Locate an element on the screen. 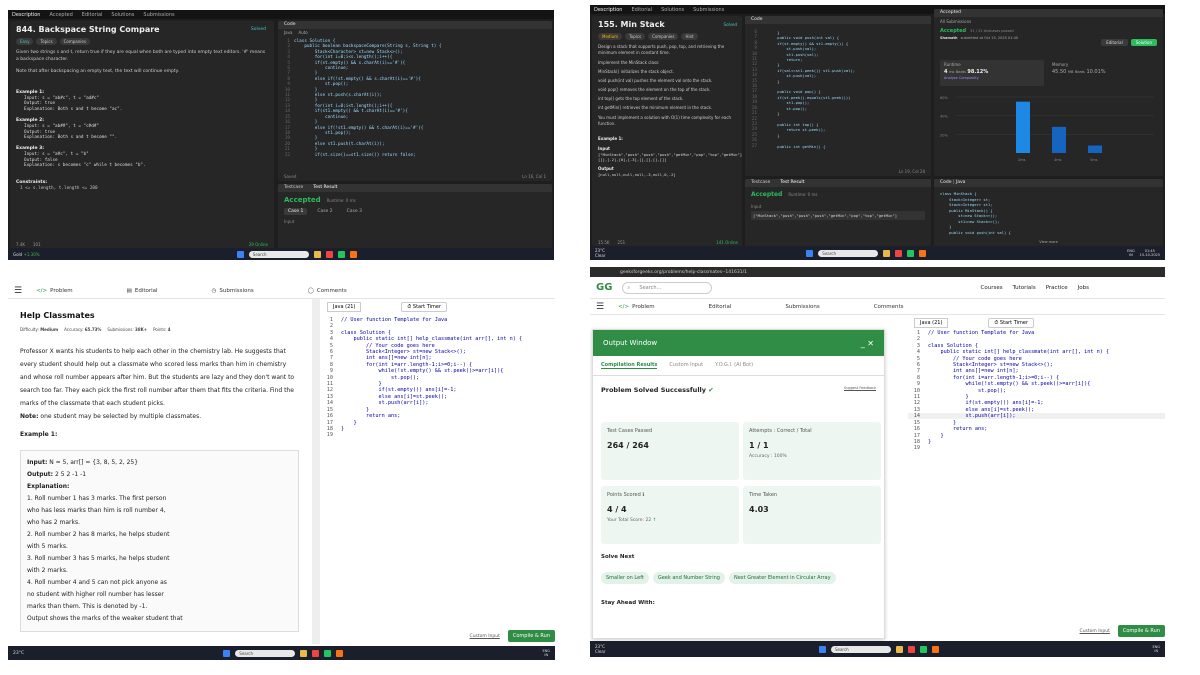 This screenshot has height=675, width=1200. menu-practice: Practice is located at coordinates (1057, 288).